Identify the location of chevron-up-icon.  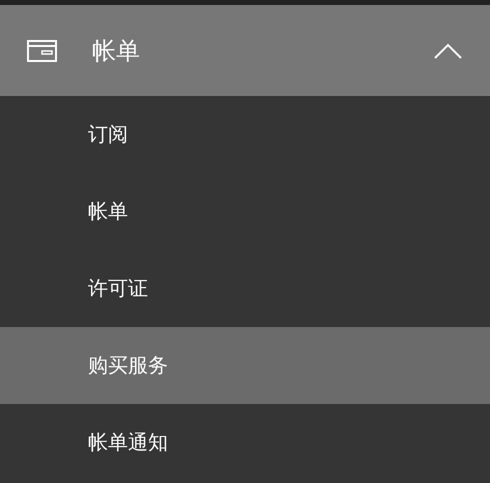
(448, 50).